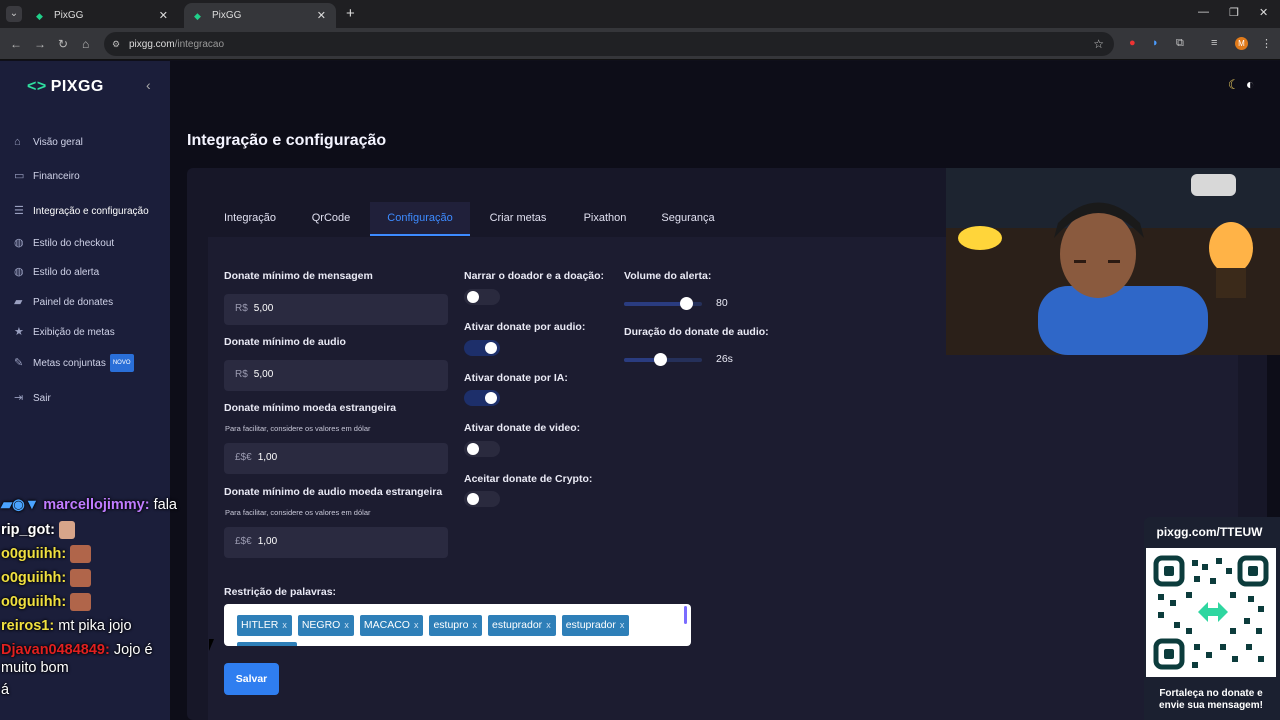  Describe the element at coordinates (1132, 43) in the screenshot. I see `extension-icon: ●` at that location.